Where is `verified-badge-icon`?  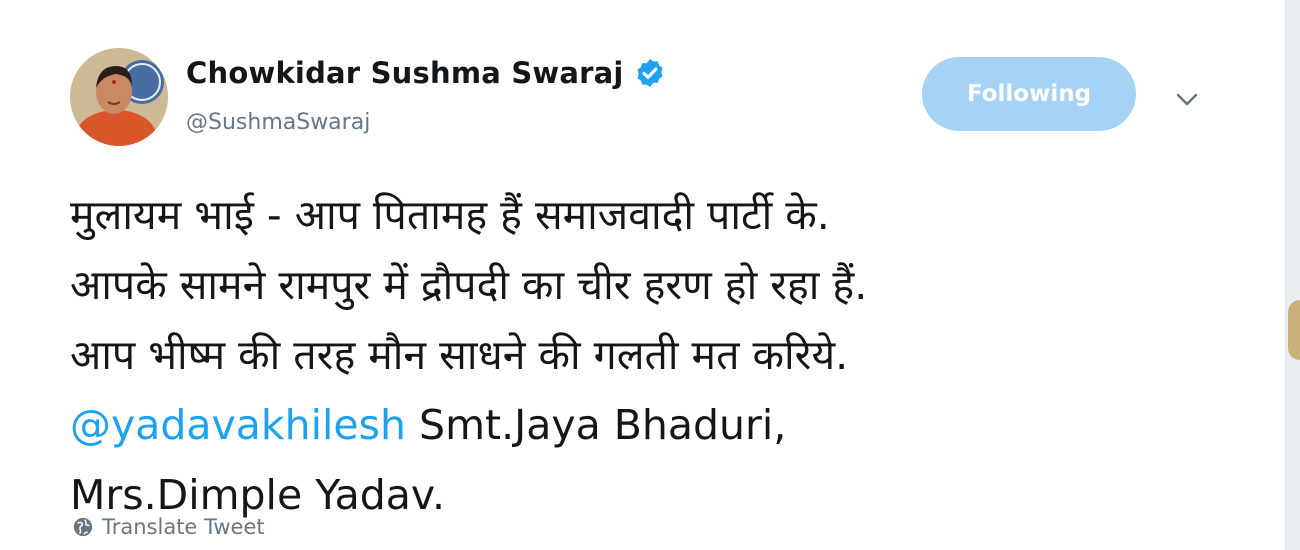 verified-badge-icon is located at coordinates (650, 73).